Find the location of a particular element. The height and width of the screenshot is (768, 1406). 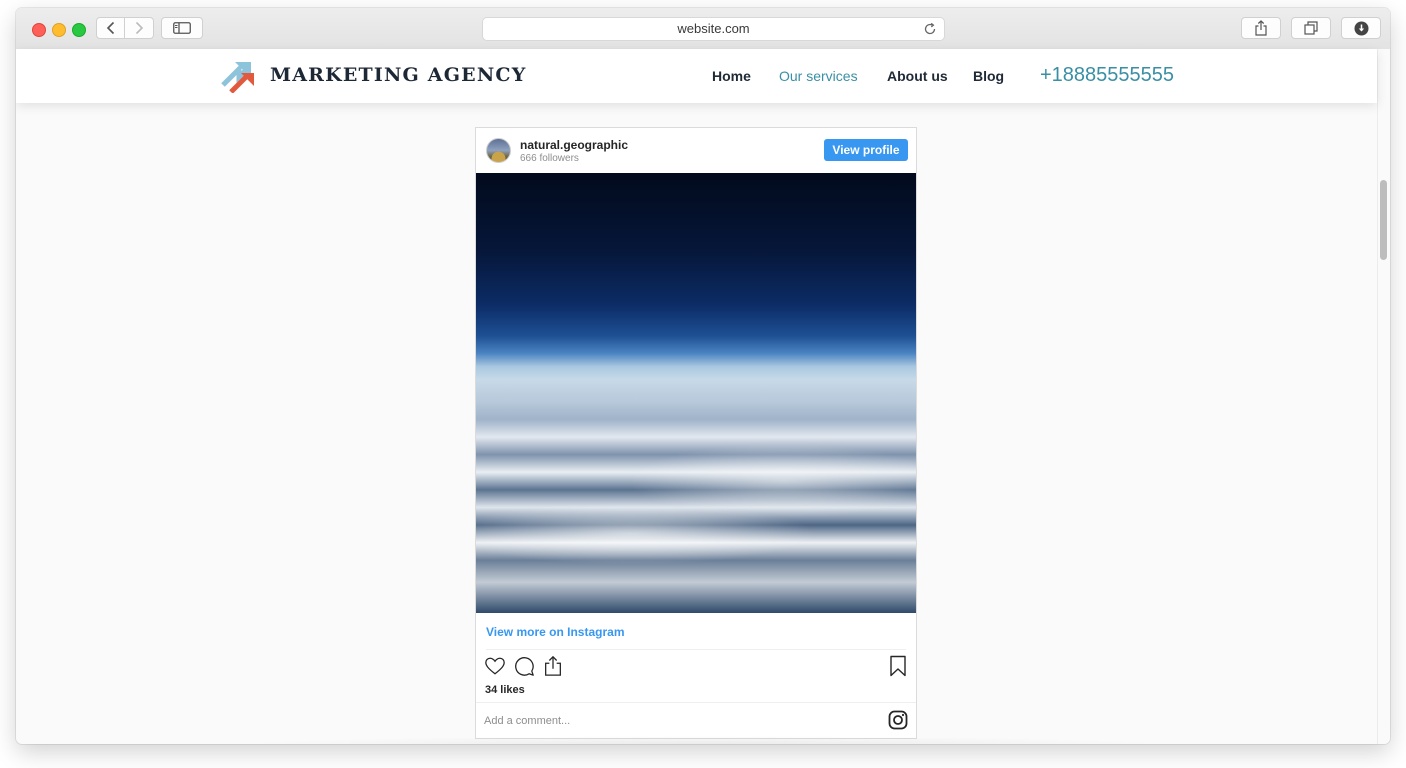

sidebar-toggle-button is located at coordinates (182, 28).